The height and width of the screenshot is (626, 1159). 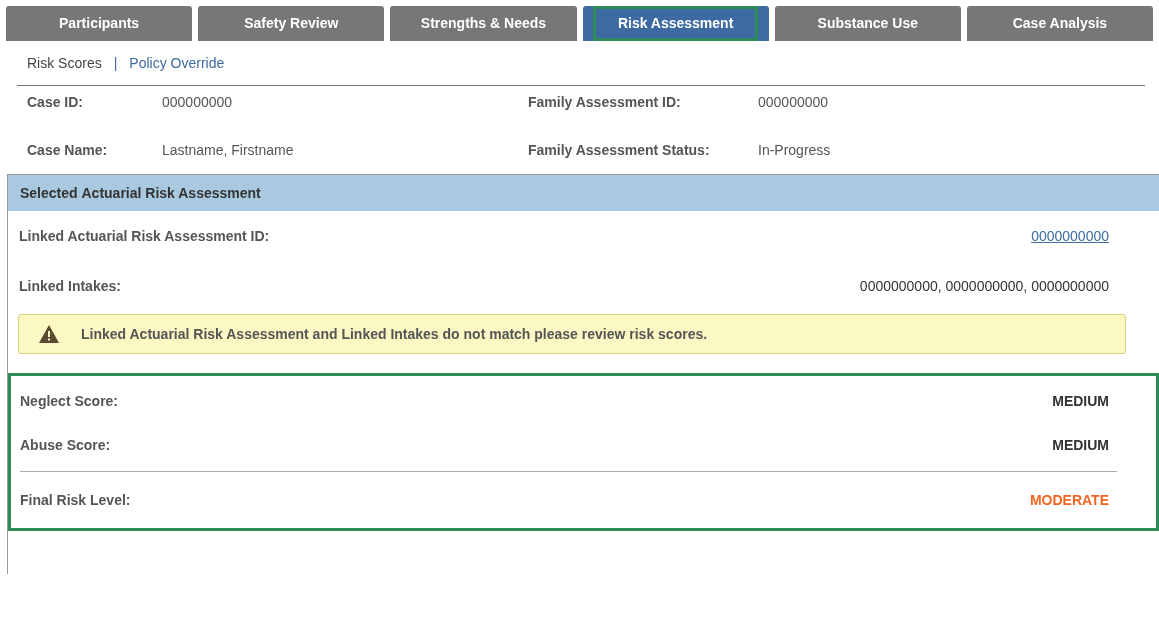 What do you see at coordinates (984, 286) in the screenshot?
I see `field-value: 0000000000, 0000000000, 0000000000` at bounding box center [984, 286].